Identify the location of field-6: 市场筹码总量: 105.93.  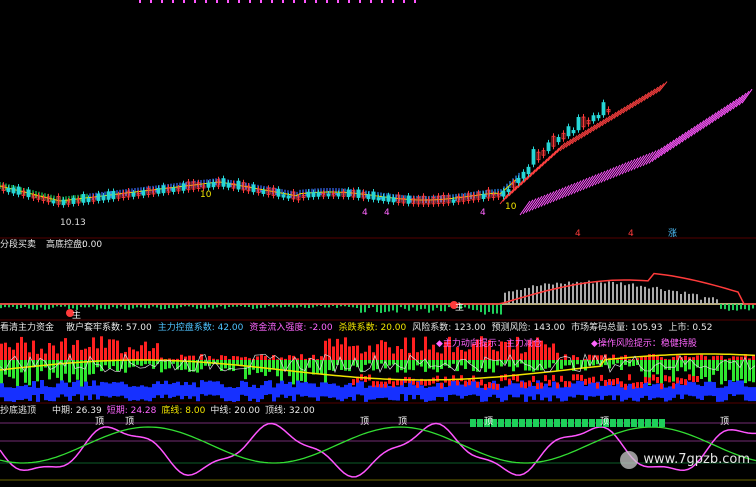
(616, 328).